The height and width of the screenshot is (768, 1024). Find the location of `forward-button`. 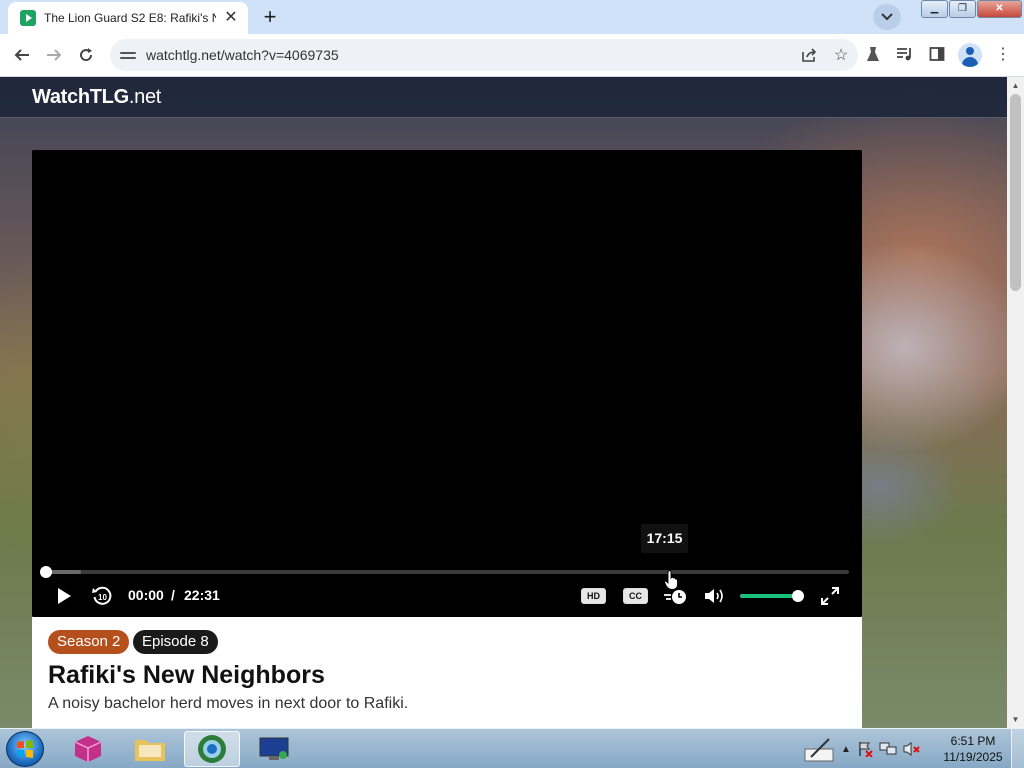

forward-button is located at coordinates (54, 55).